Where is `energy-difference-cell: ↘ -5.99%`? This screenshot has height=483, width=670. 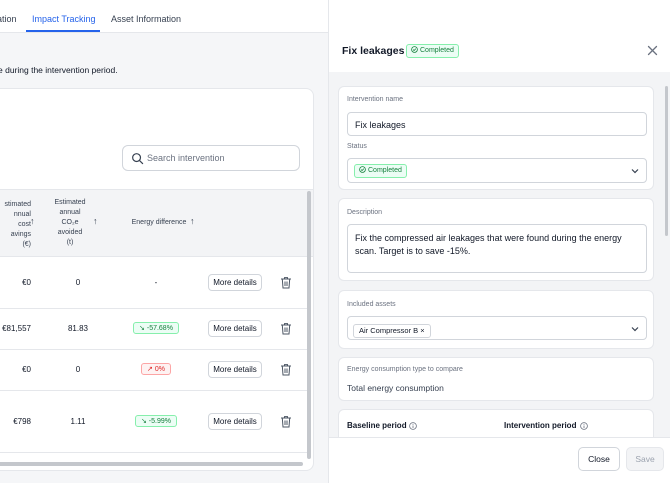 energy-difference-cell: ↘ -5.99% is located at coordinates (156, 421).